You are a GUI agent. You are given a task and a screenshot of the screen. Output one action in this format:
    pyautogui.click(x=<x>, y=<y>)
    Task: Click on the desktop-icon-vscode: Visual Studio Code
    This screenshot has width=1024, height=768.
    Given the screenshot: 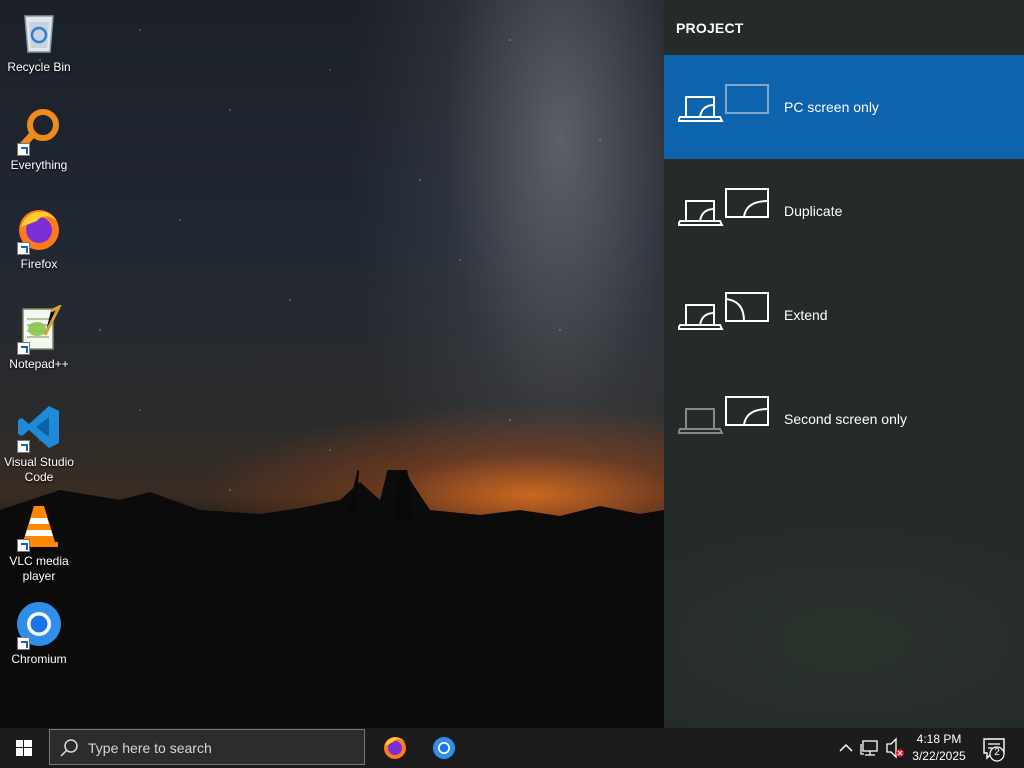 What is the action you would take?
    pyautogui.click(x=39, y=444)
    